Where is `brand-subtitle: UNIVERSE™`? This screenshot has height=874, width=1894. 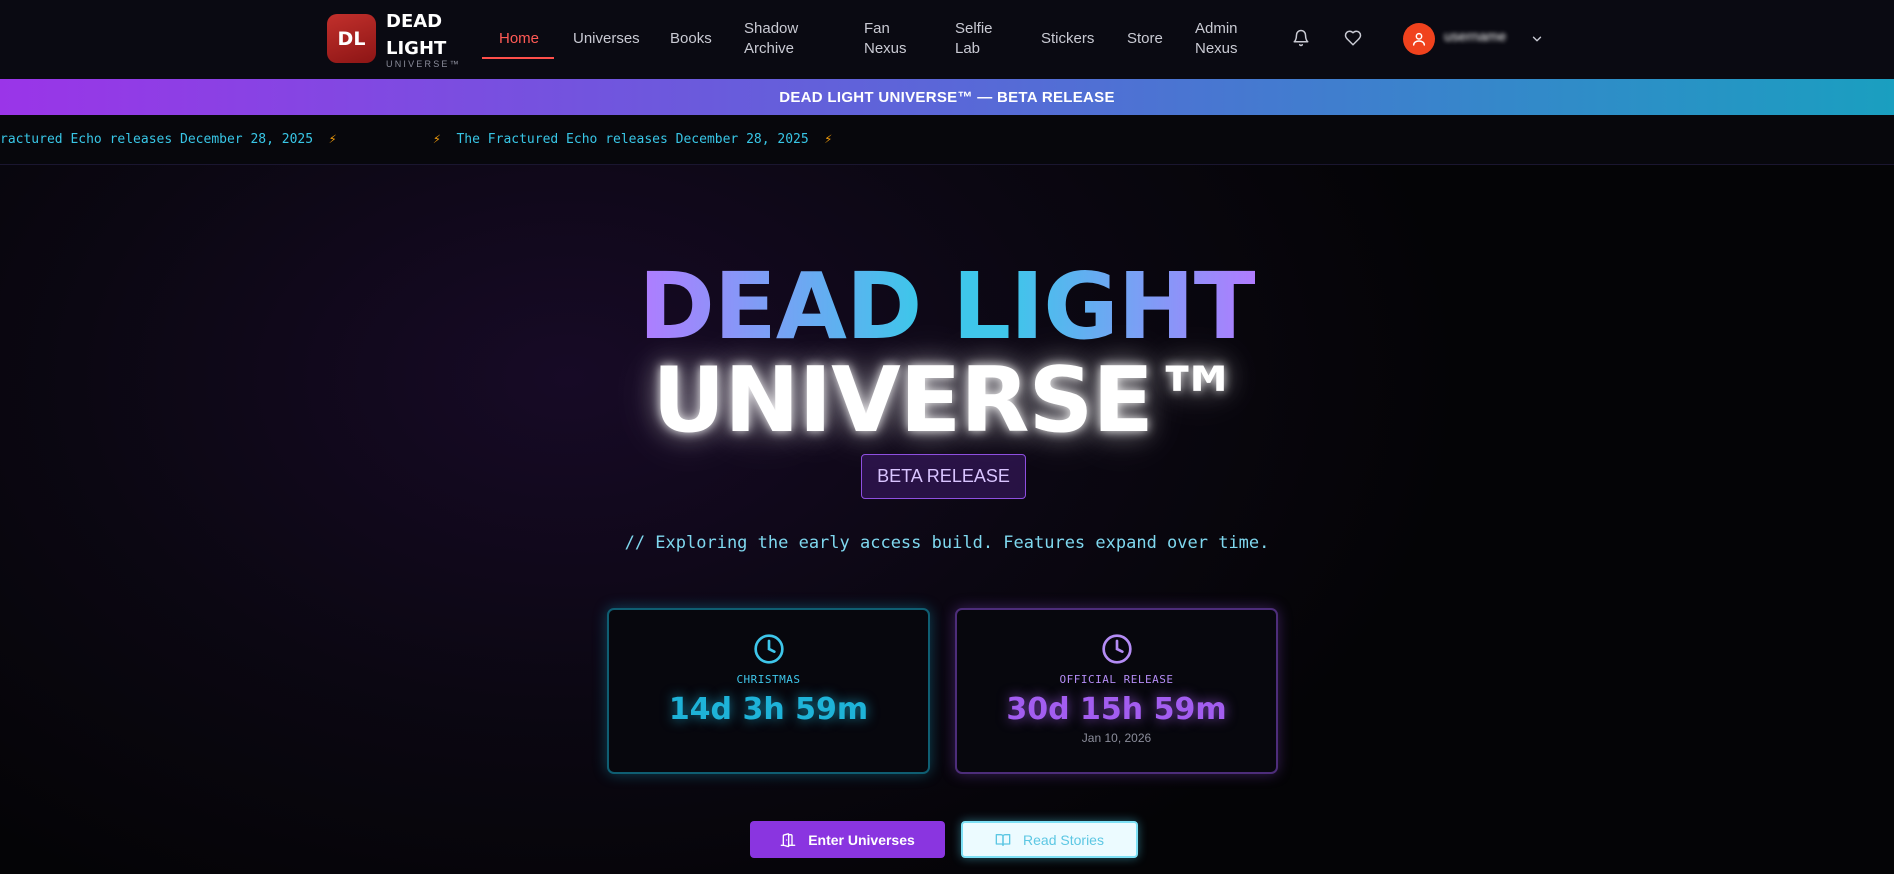 brand-subtitle: UNIVERSE™ is located at coordinates (423, 64).